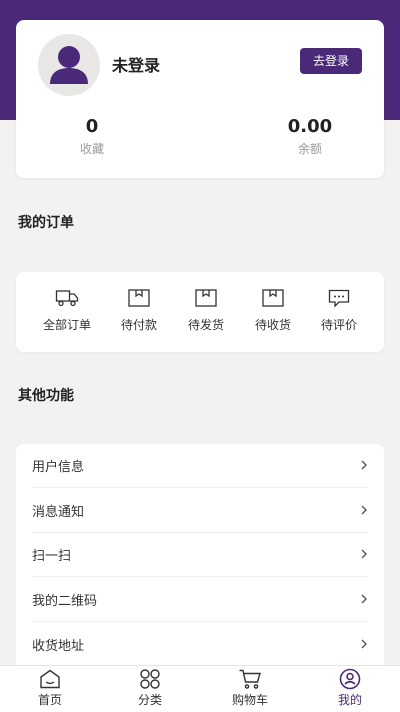  I want to click on tab-cart: 购物车, so click(250, 690).